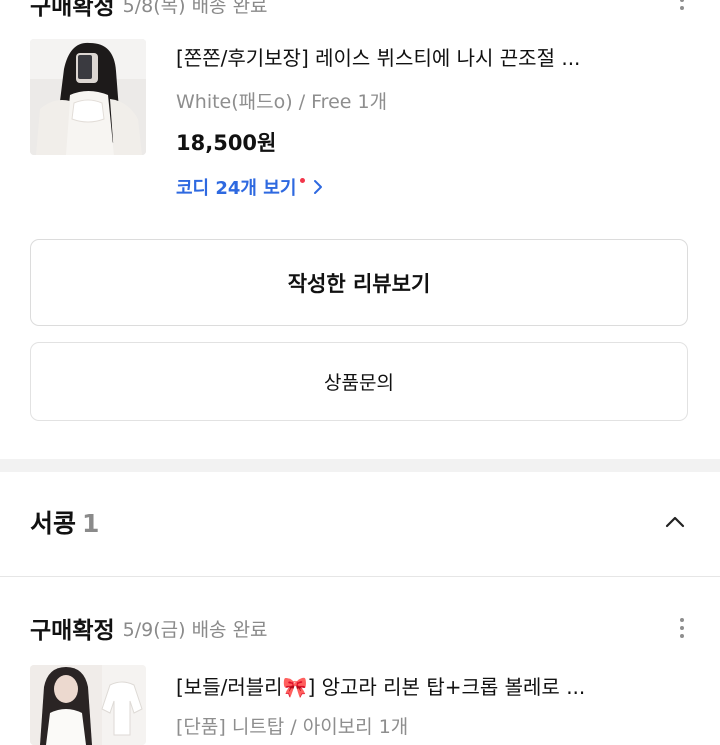 The width and height of the screenshot is (720, 745). I want to click on order-status-row: 구매확정 5/8(목) 배송 완료, so click(149, 10).